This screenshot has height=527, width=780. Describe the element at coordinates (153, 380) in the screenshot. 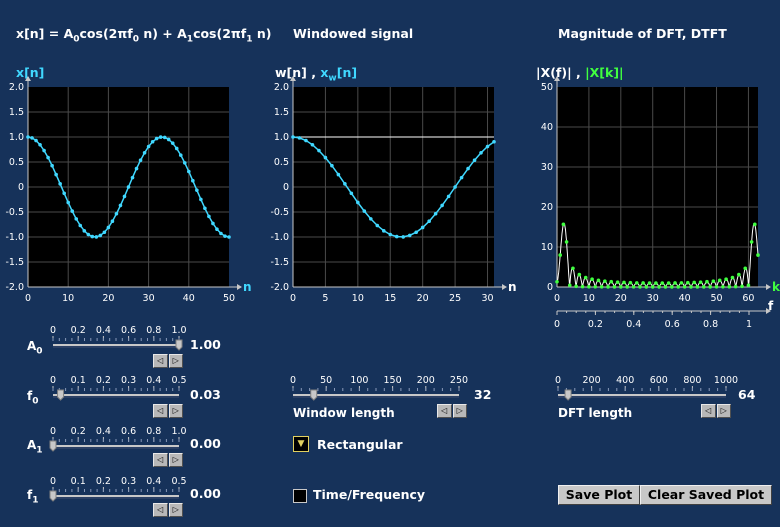

I see `f0-slider-tick-label: 0.4` at that location.